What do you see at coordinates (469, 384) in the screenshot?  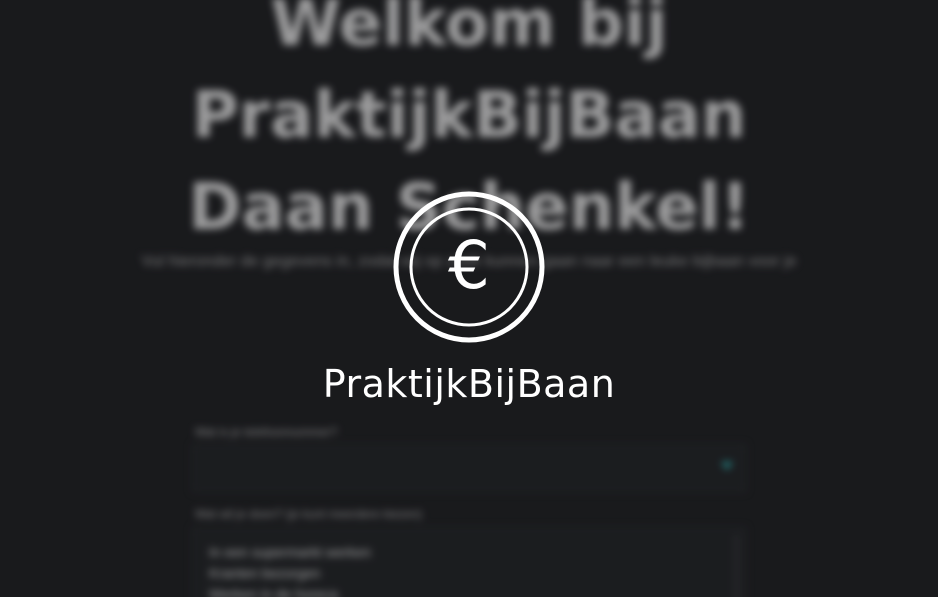 I see `brand-name: PraktijkBijBaan` at bounding box center [469, 384].